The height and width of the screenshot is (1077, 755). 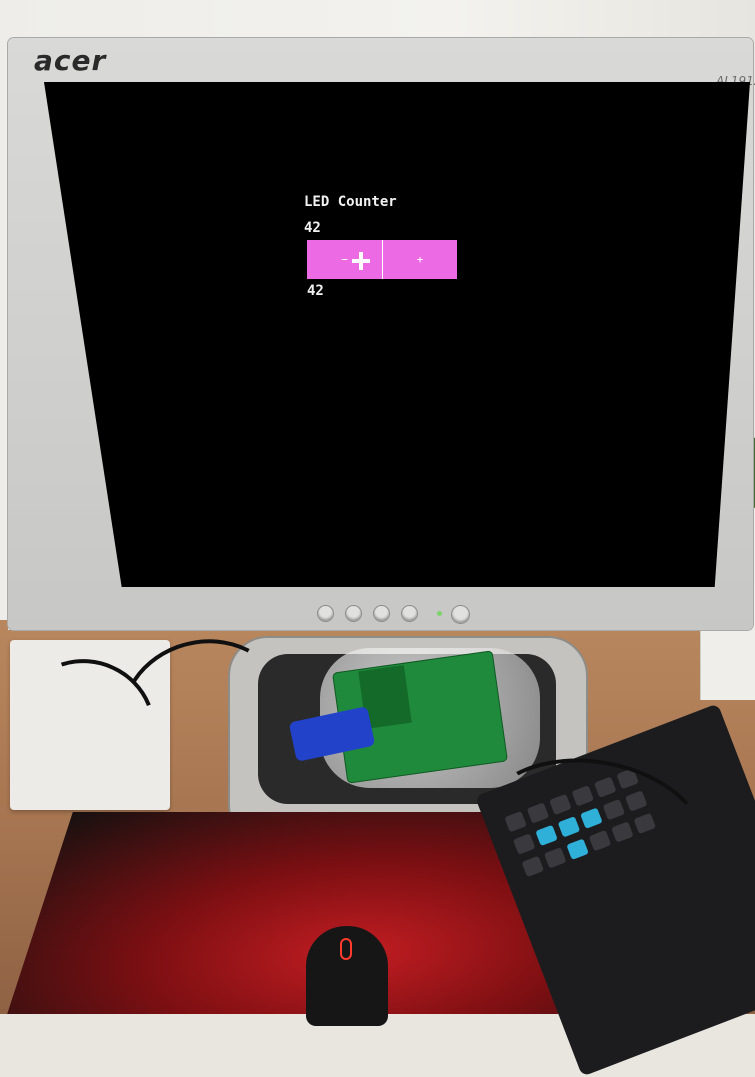 What do you see at coordinates (350, 202) in the screenshot?
I see `app-title: LED Counter` at bounding box center [350, 202].